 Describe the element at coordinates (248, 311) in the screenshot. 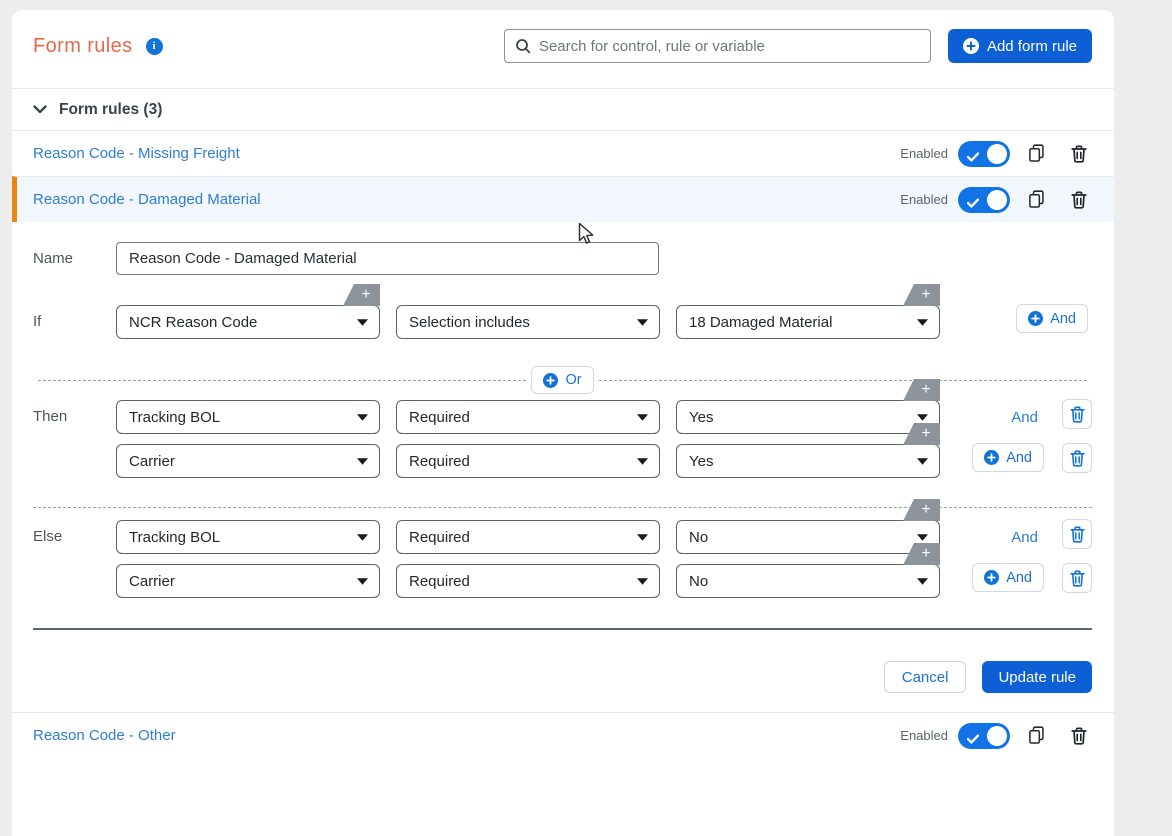

I see `control-dropdown: + NCR Reason Code` at that location.